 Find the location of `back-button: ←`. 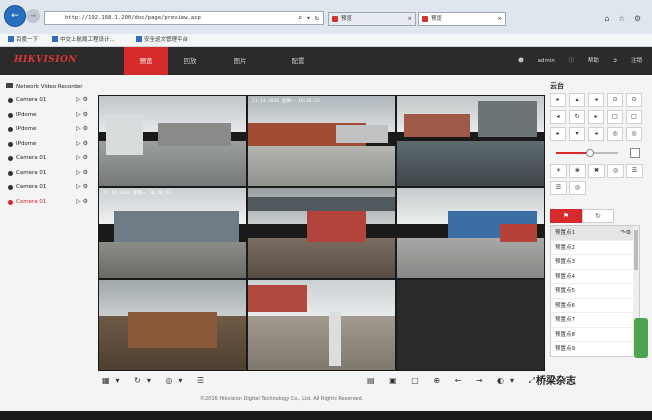

back-button: ← is located at coordinates (15, 16).